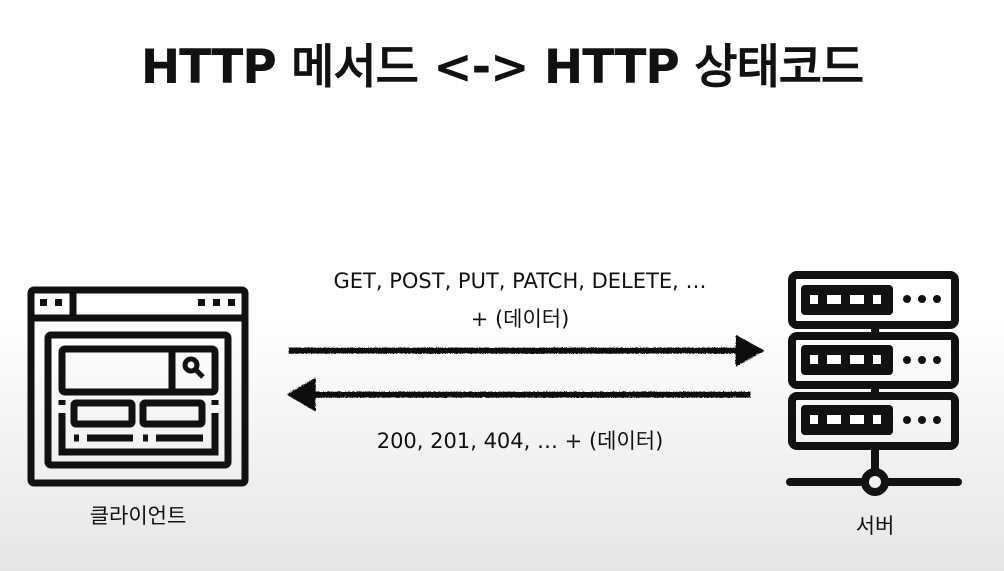 The height and width of the screenshot is (571, 1004). I want to click on browser-window-icon, so click(138, 386).